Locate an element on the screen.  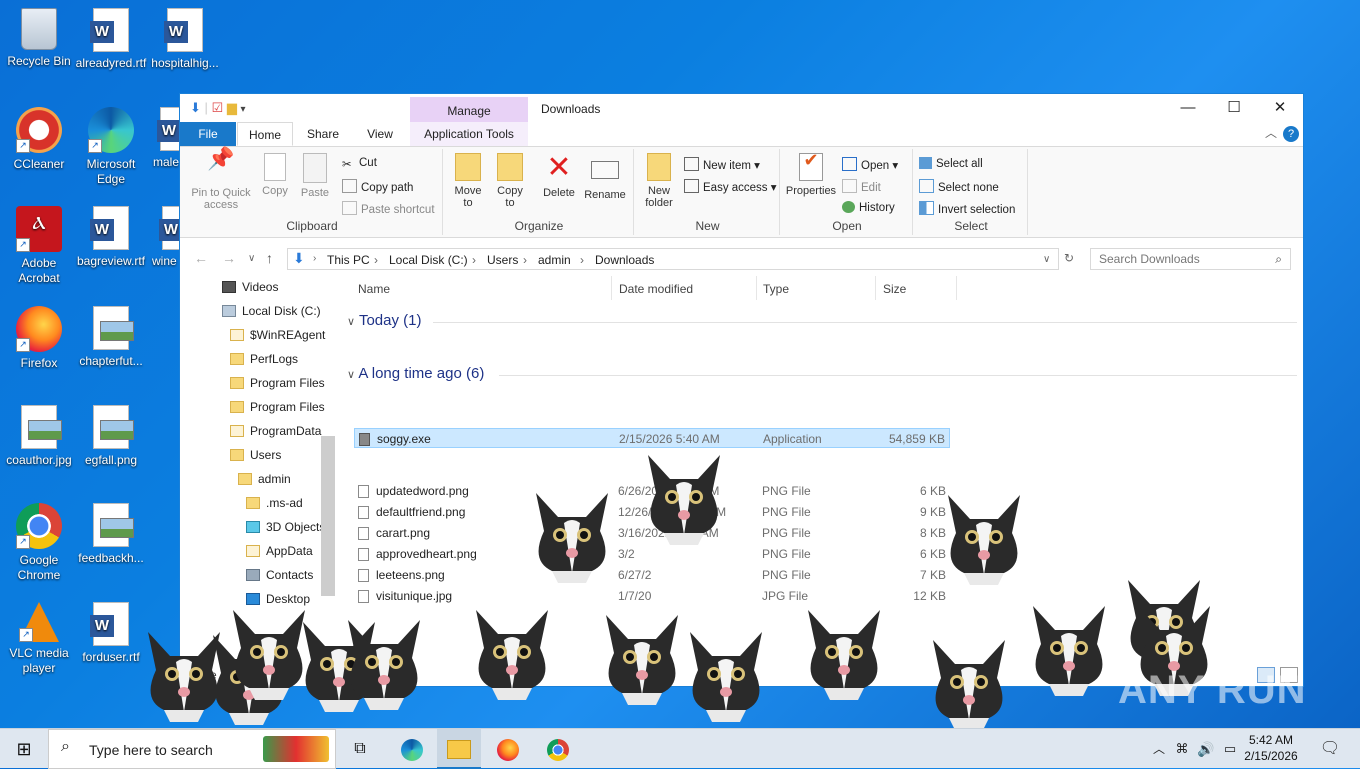
table-row: approvedheart.png 3/2 PNG File 6 KB is located at coordinates (652, 554).